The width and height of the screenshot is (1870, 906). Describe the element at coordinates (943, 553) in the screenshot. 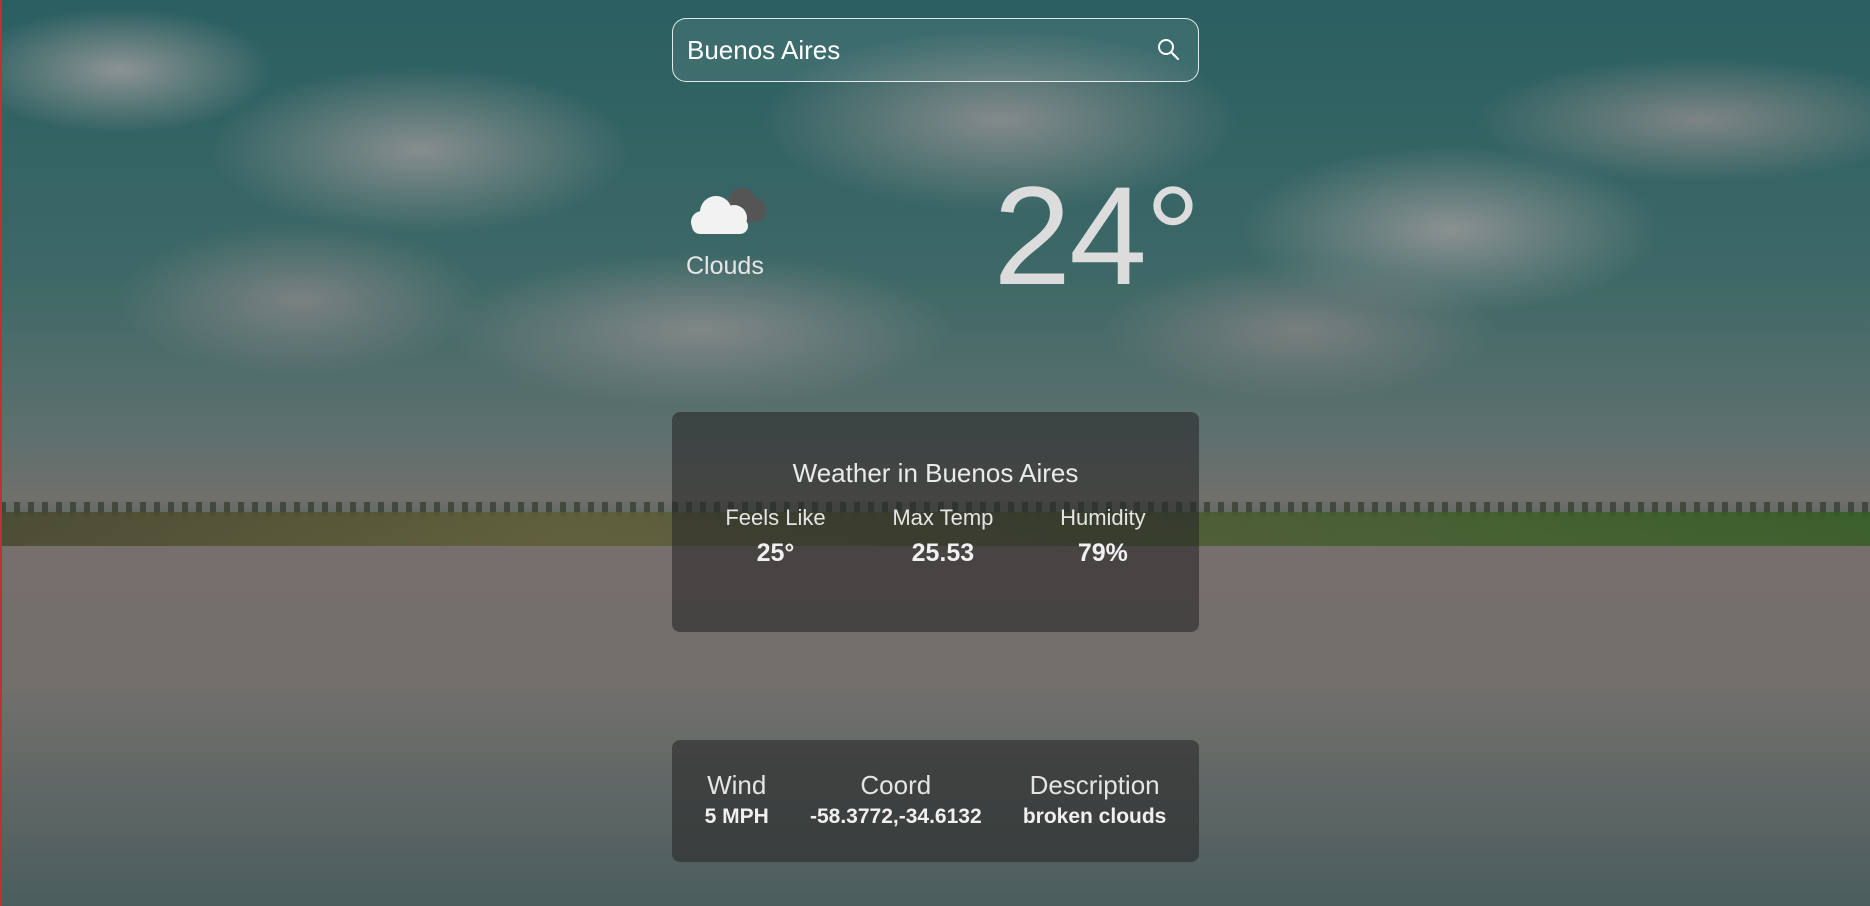

I see `stat-value: 25.53` at that location.